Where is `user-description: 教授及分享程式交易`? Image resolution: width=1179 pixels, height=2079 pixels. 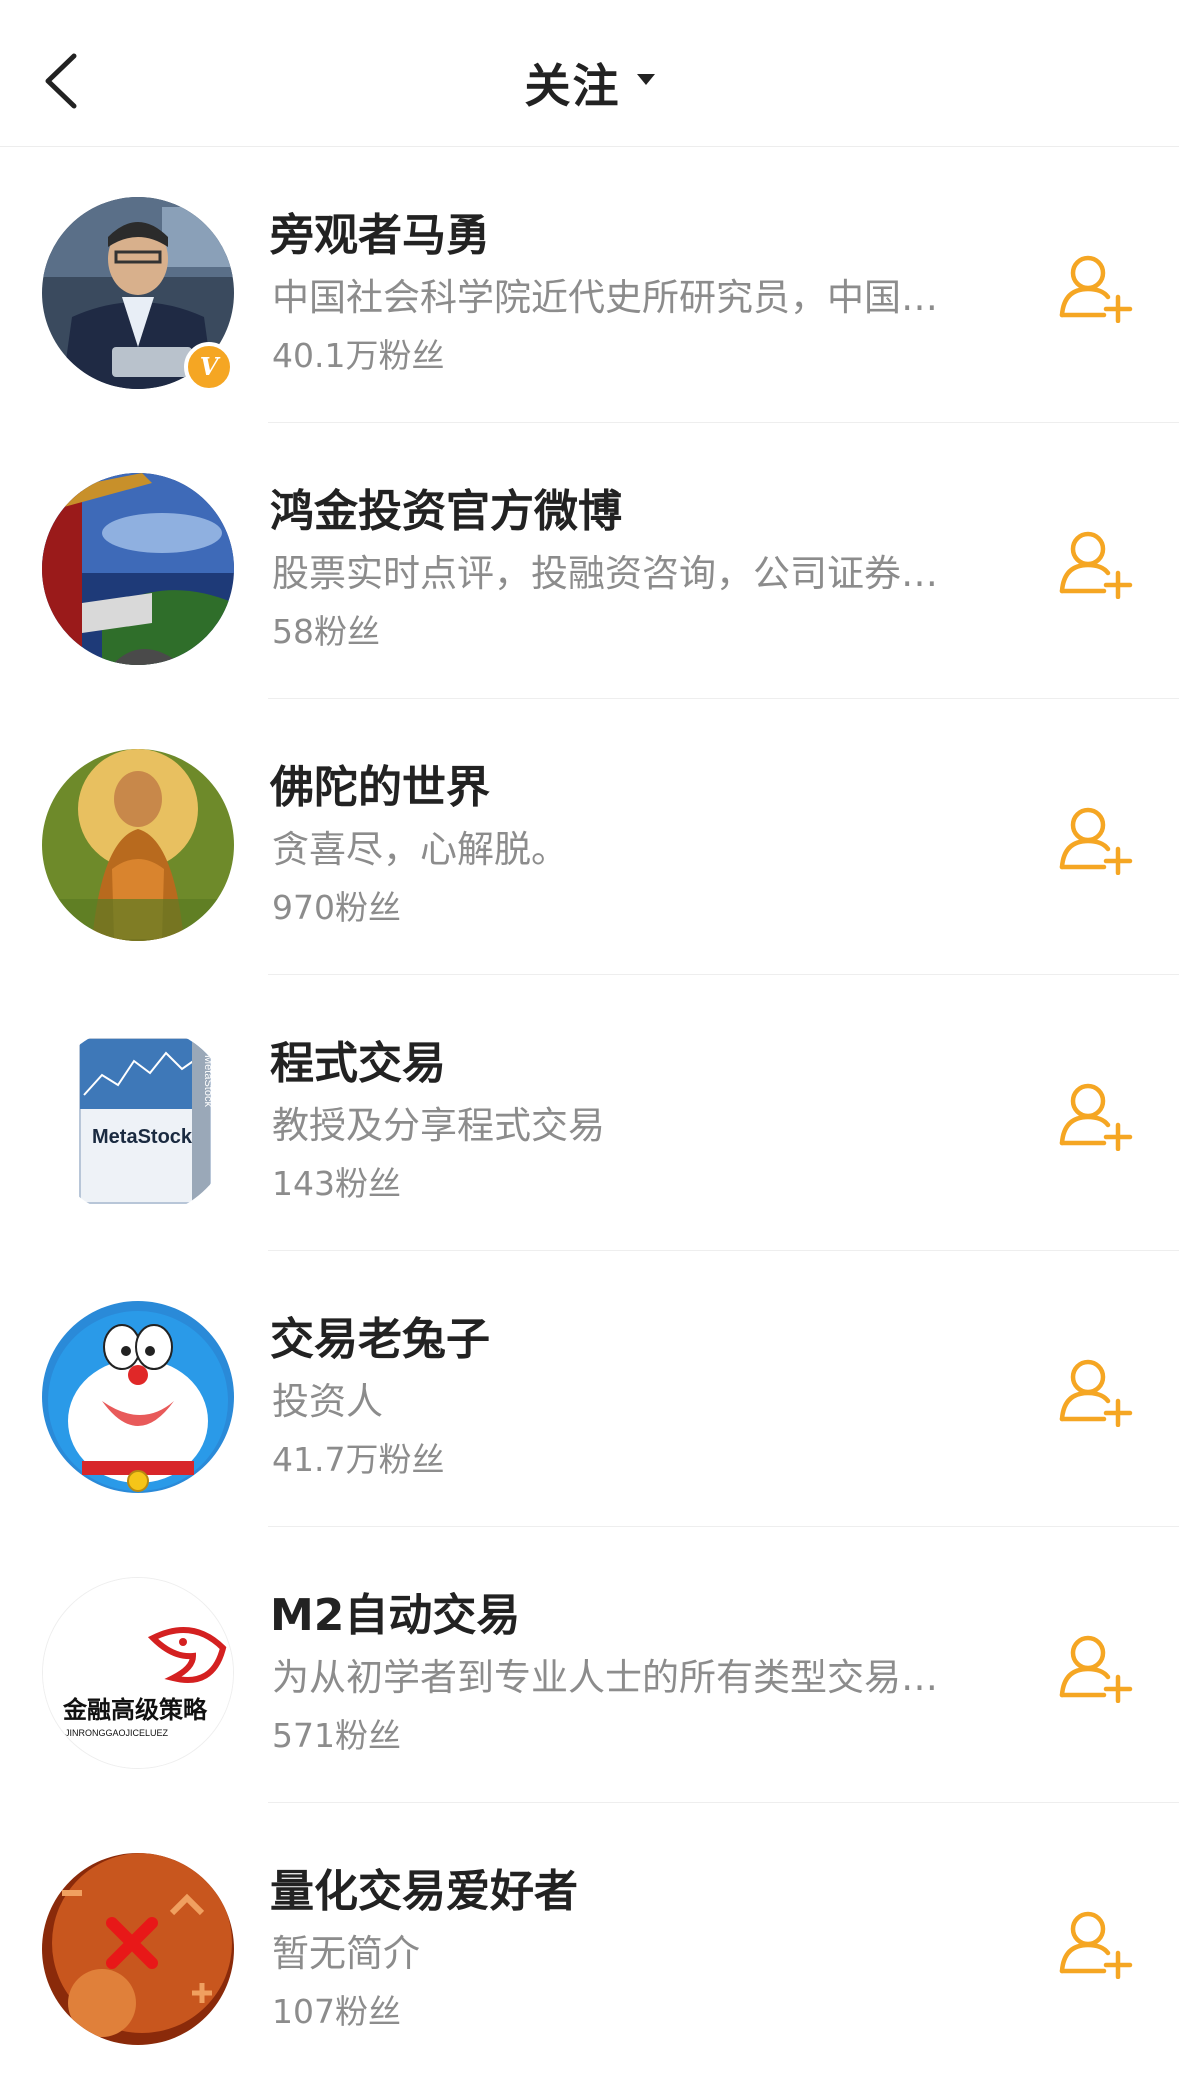 user-description: 教授及分享程式交易 is located at coordinates (438, 1125).